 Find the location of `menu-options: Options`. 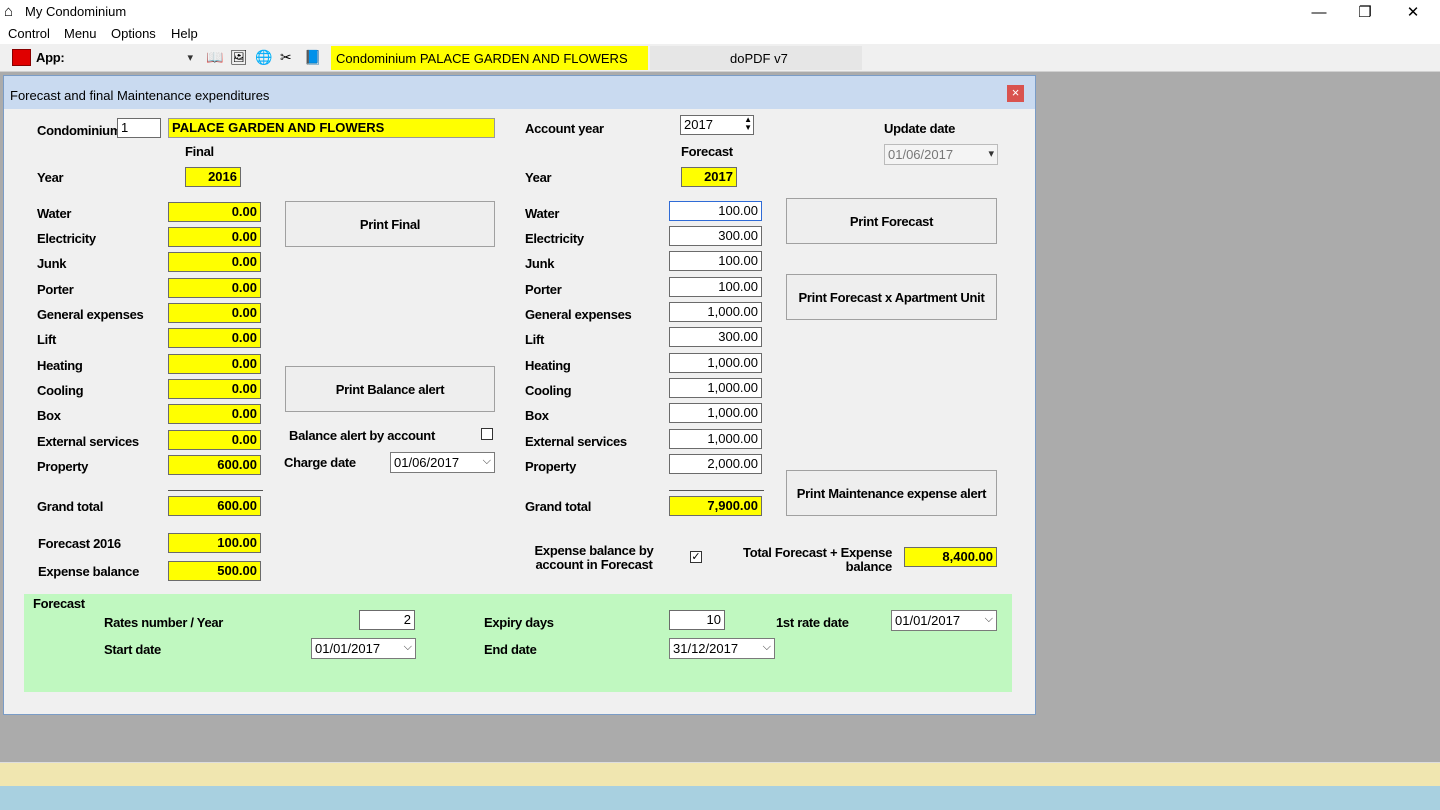

menu-options: Options is located at coordinates (133, 33).